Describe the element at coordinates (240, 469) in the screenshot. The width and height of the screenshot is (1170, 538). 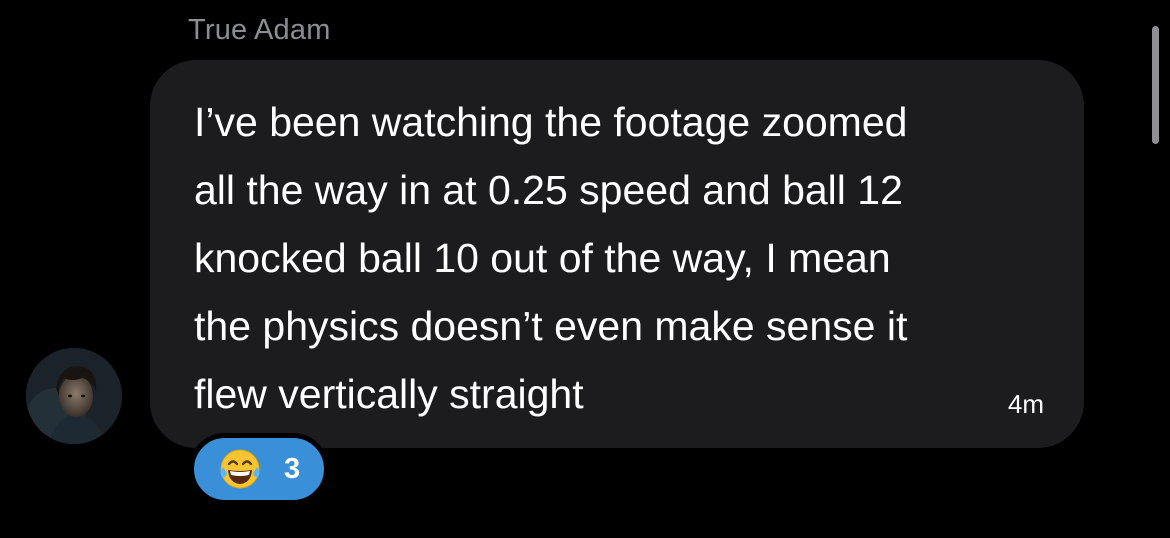
I see `tears-of-joy-emoji-icon` at that location.